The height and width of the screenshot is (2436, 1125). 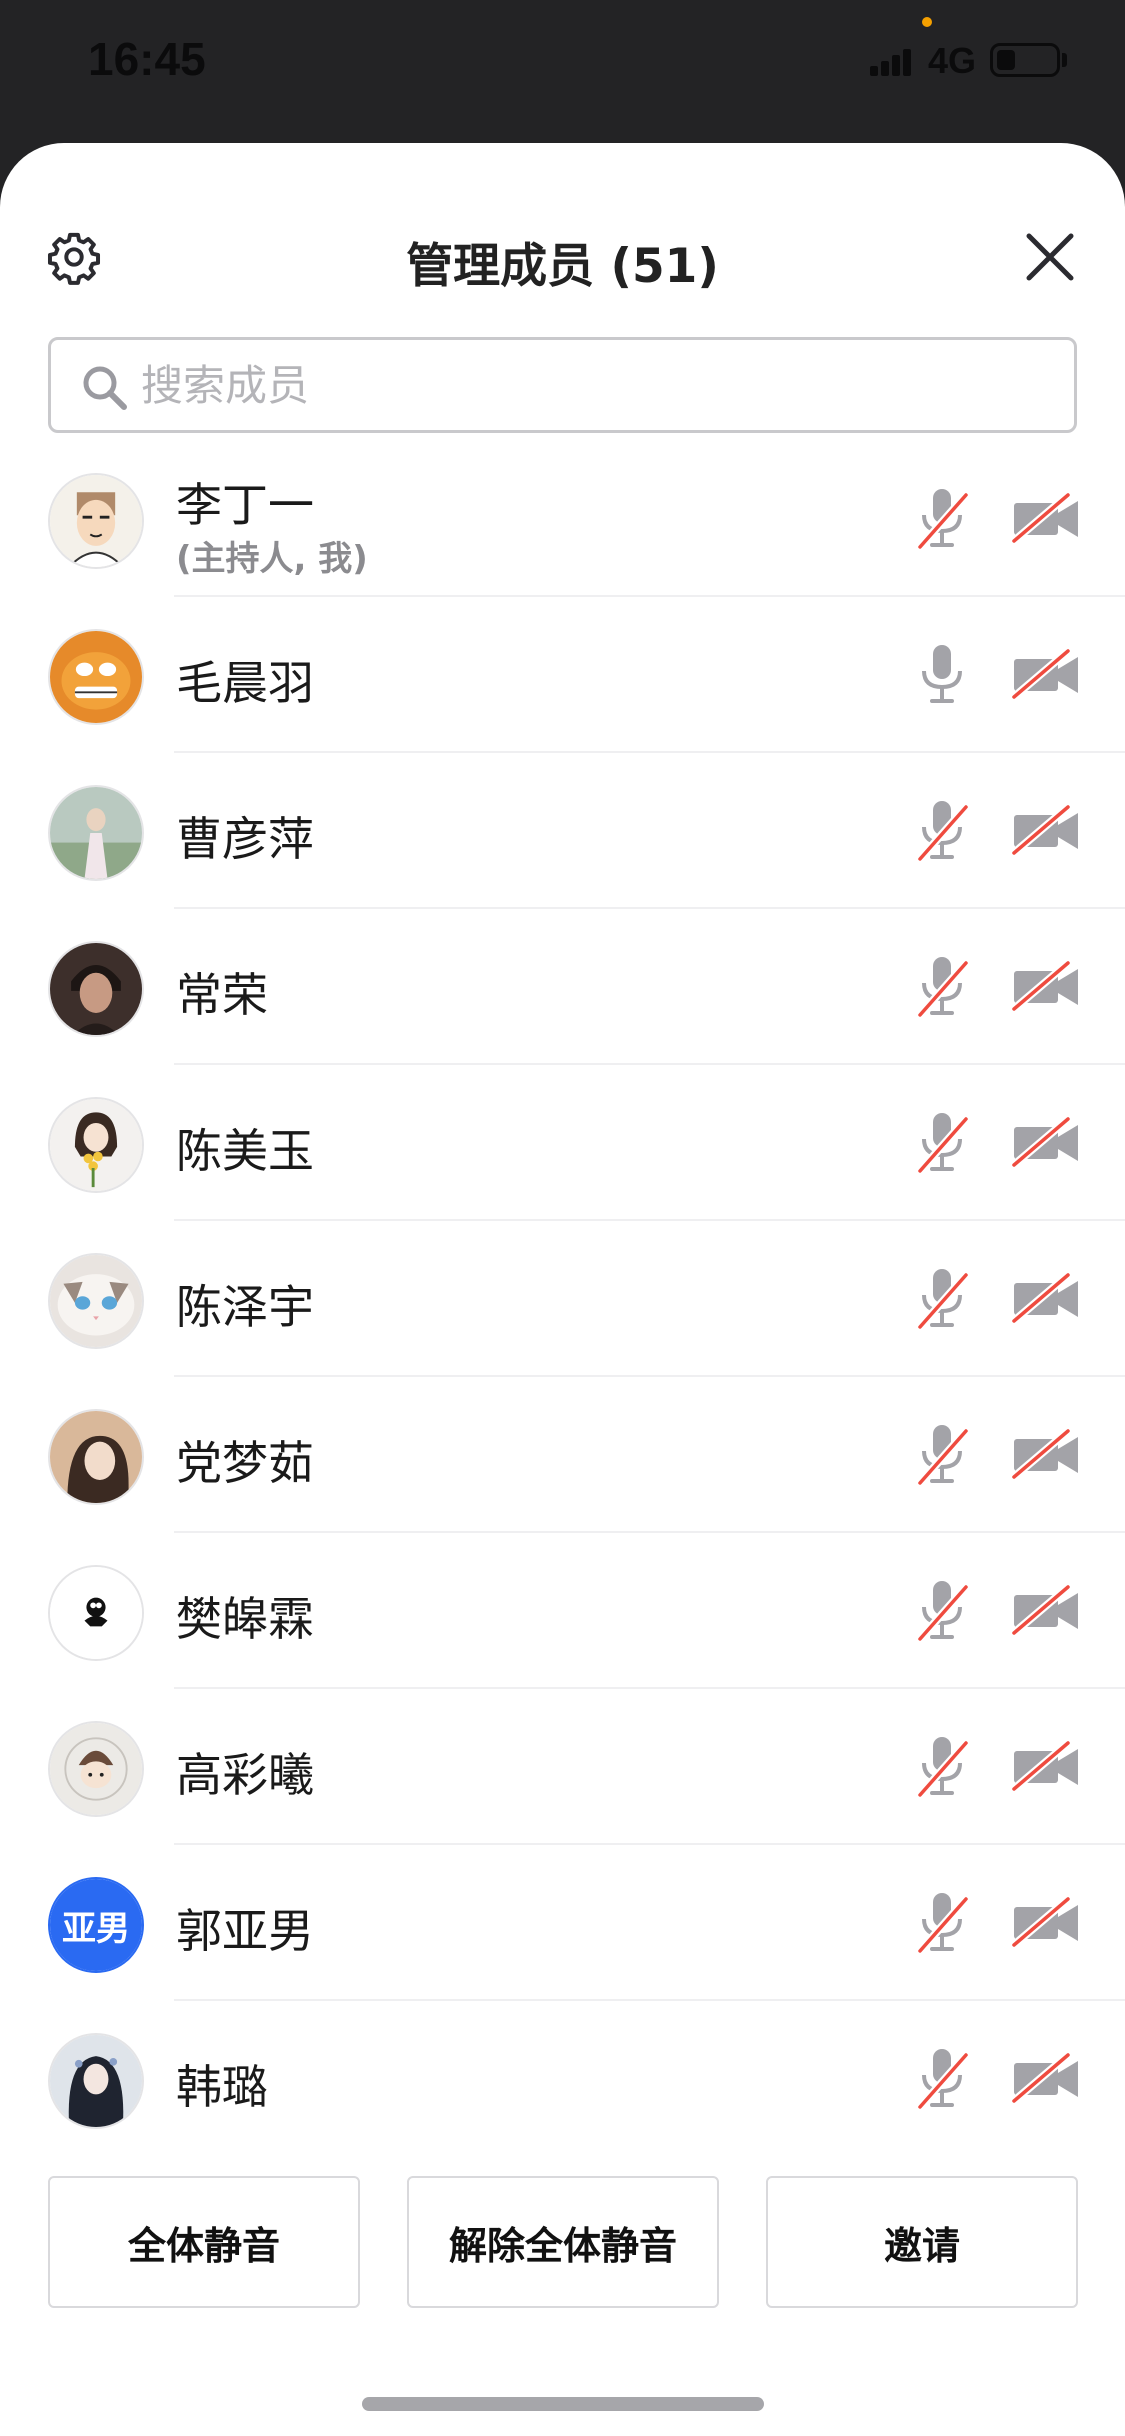 What do you see at coordinates (562, 1143) in the screenshot?
I see `member-row: 陈美玉` at bounding box center [562, 1143].